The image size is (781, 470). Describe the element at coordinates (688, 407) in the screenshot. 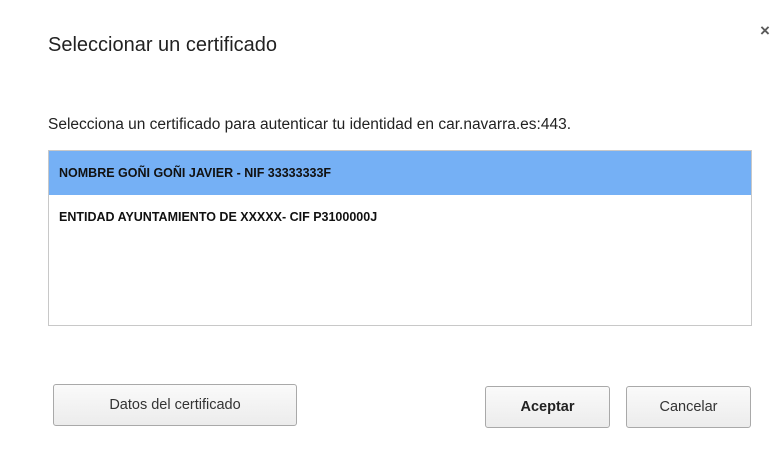

I see `cancel-button: Cancelar` at that location.